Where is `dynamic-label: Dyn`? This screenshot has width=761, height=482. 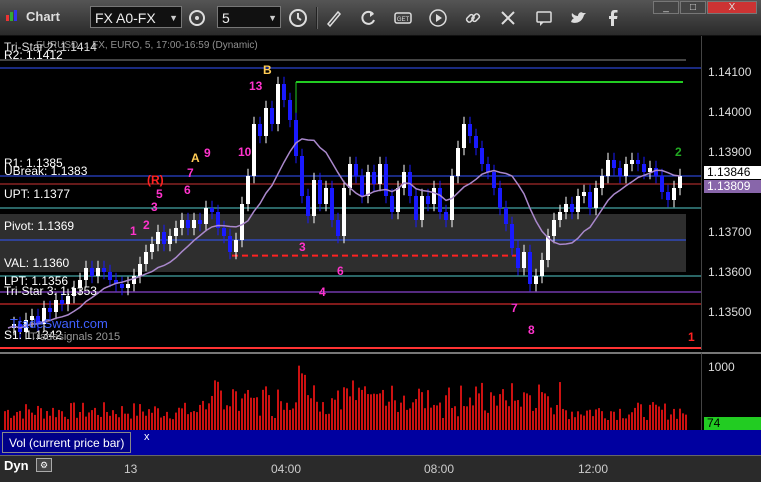
dynamic-label: Dyn is located at coordinates (16, 465).